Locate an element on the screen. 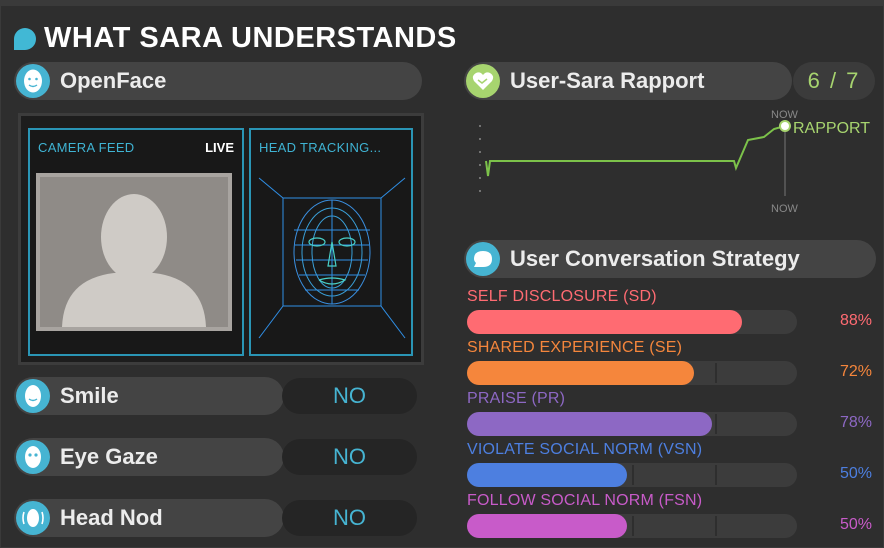 The width and height of the screenshot is (884, 548). strategy-label: PRAISE (PR) is located at coordinates (516, 398).